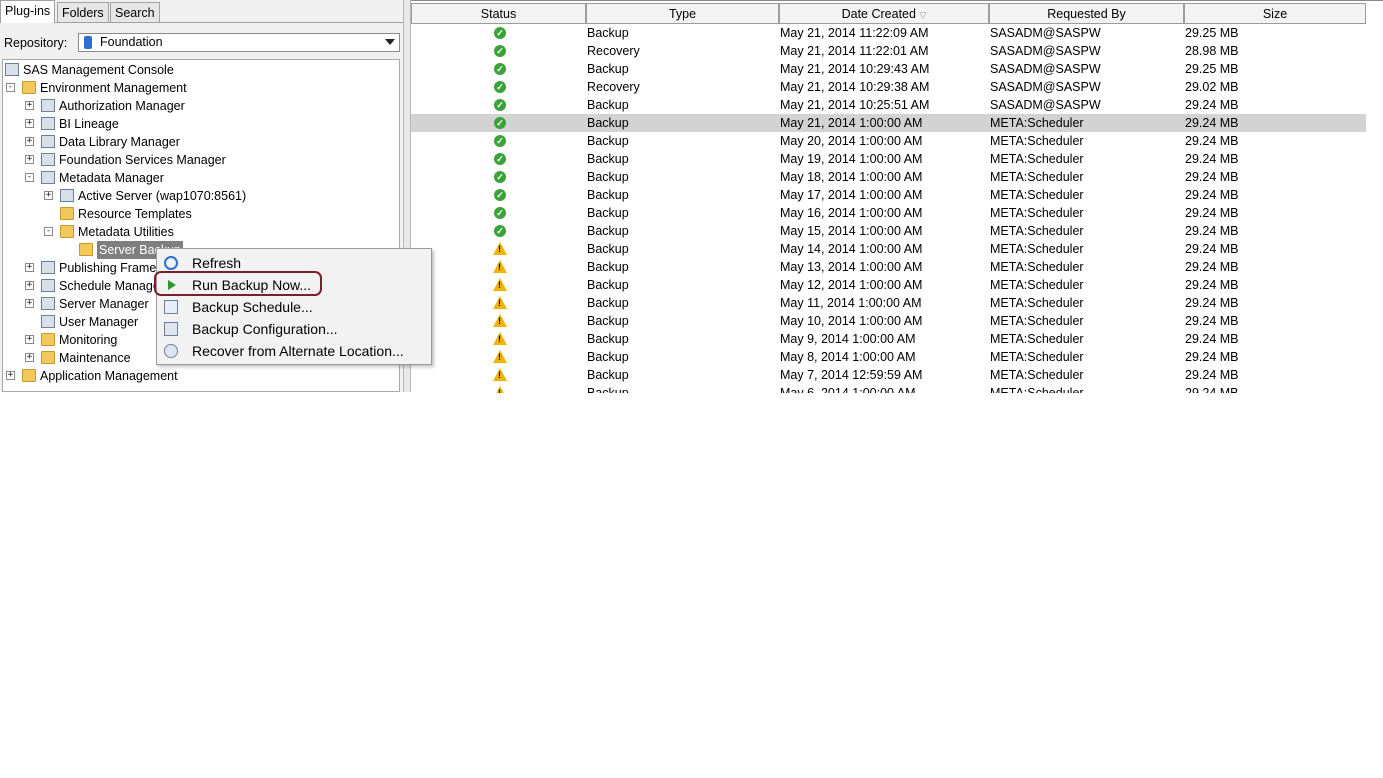 This screenshot has width=1383, height=778. What do you see at coordinates (851, 231) in the screenshot?
I see `cell-date: May 15, 2014 1:00:00 AM` at bounding box center [851, 231].